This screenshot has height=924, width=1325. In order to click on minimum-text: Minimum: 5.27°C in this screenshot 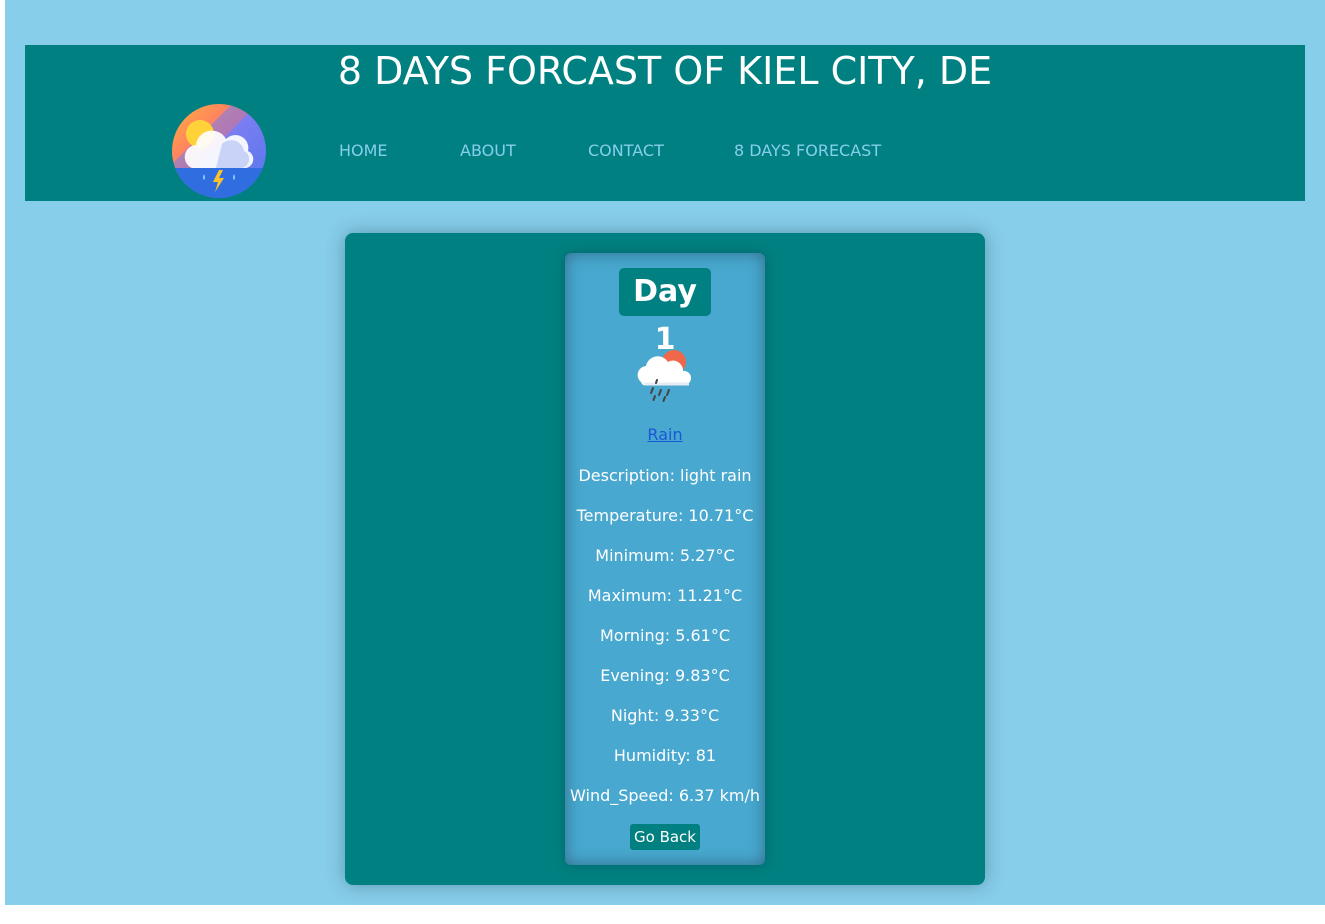, I will do `click(665, 555)`.